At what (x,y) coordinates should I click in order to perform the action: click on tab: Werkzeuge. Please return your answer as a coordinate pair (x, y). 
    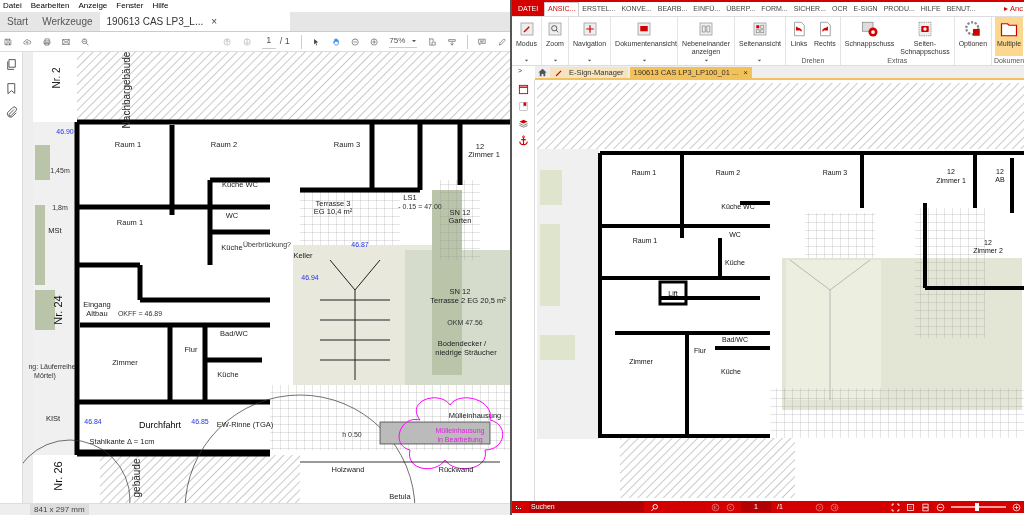
    Looking at the image, I should click on (67, 21).